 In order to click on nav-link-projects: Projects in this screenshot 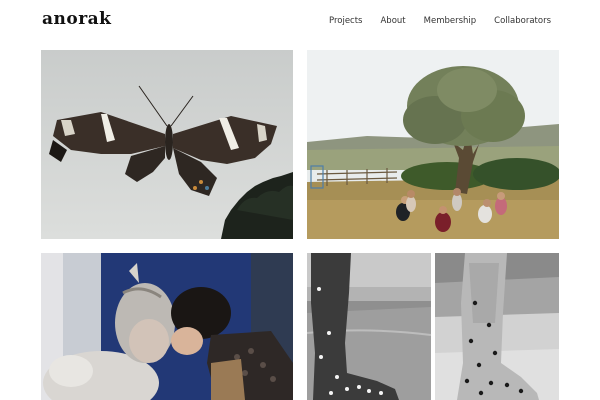, I will do `click(346, 21)`.